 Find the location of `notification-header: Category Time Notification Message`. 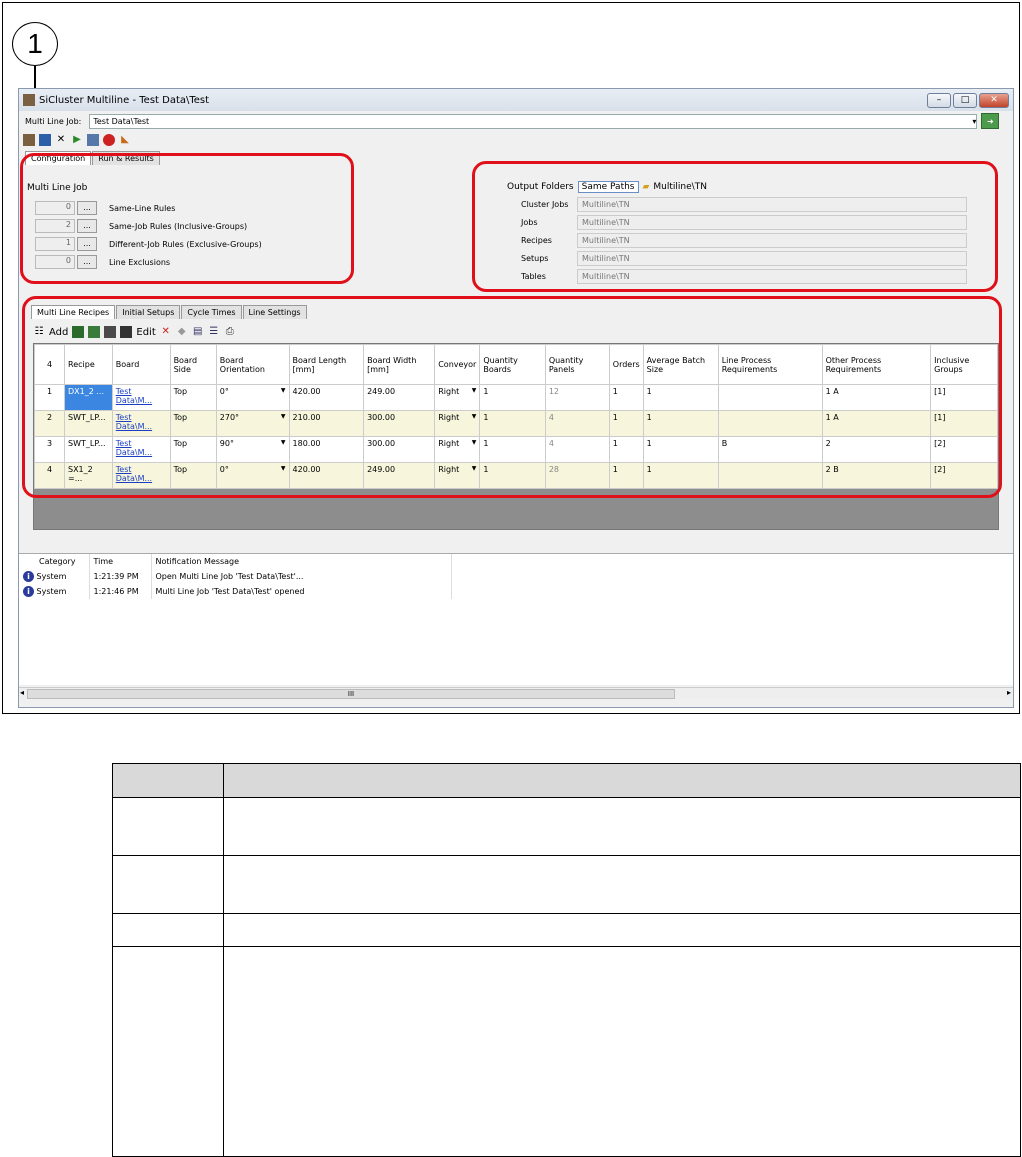

notification-header: Category Time Notification Message is located at coordinates (235, 561).